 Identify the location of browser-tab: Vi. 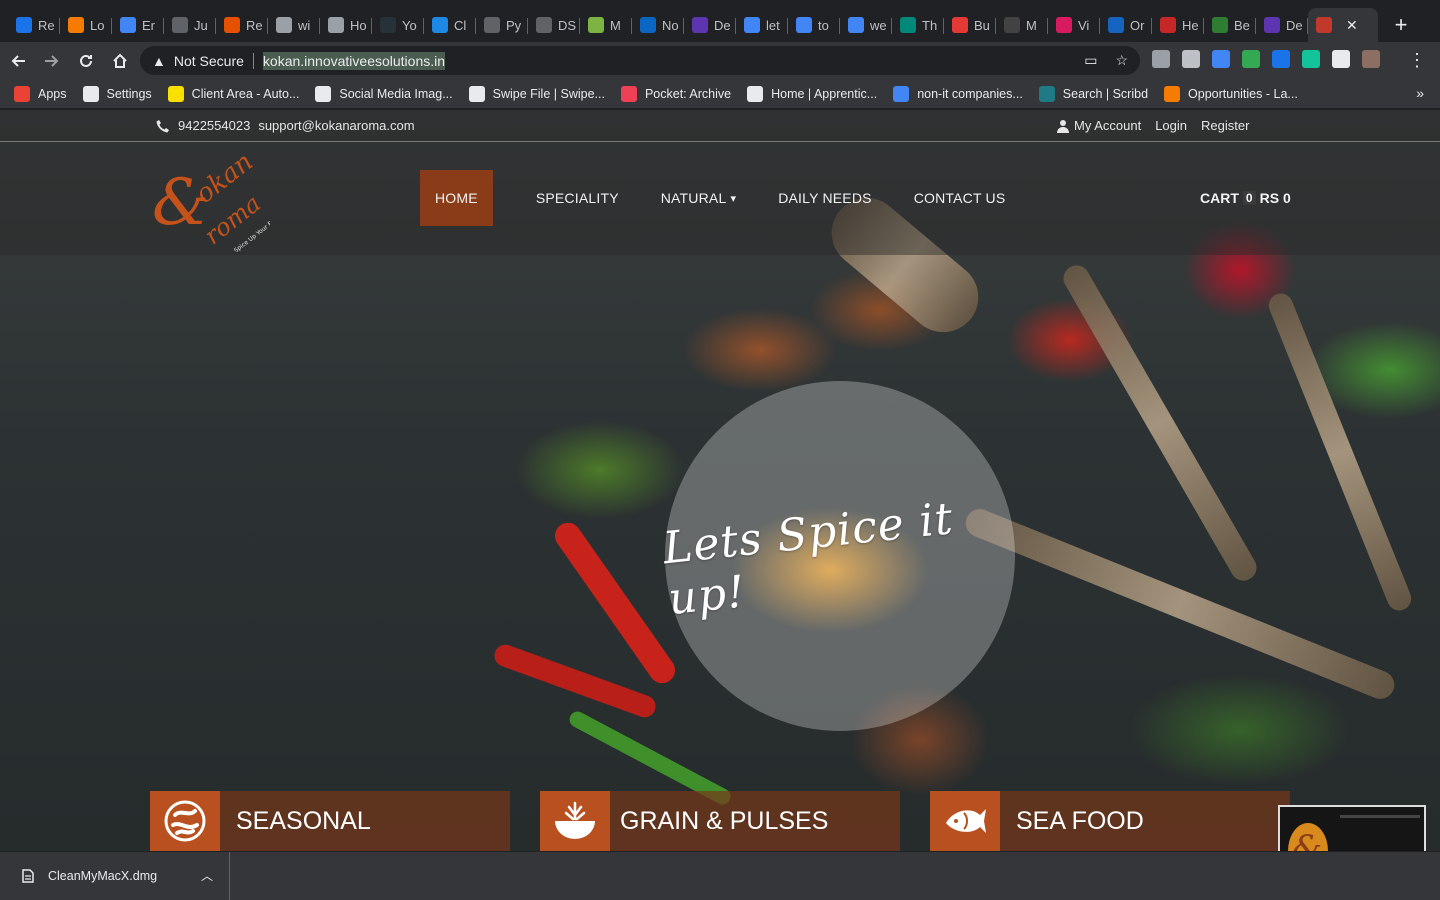
(1074, 25).